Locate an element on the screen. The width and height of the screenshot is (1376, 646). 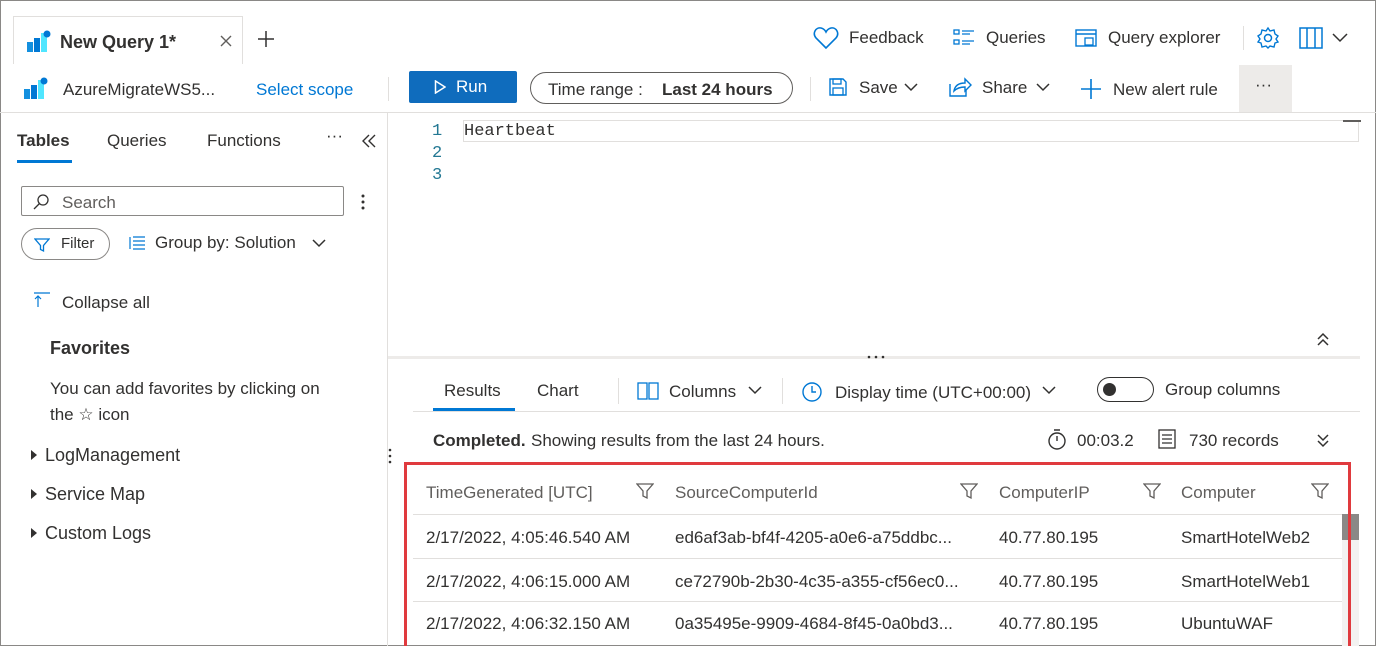
favorites-hint-line2: the ☆ icon is located at coordinates (90, 414).